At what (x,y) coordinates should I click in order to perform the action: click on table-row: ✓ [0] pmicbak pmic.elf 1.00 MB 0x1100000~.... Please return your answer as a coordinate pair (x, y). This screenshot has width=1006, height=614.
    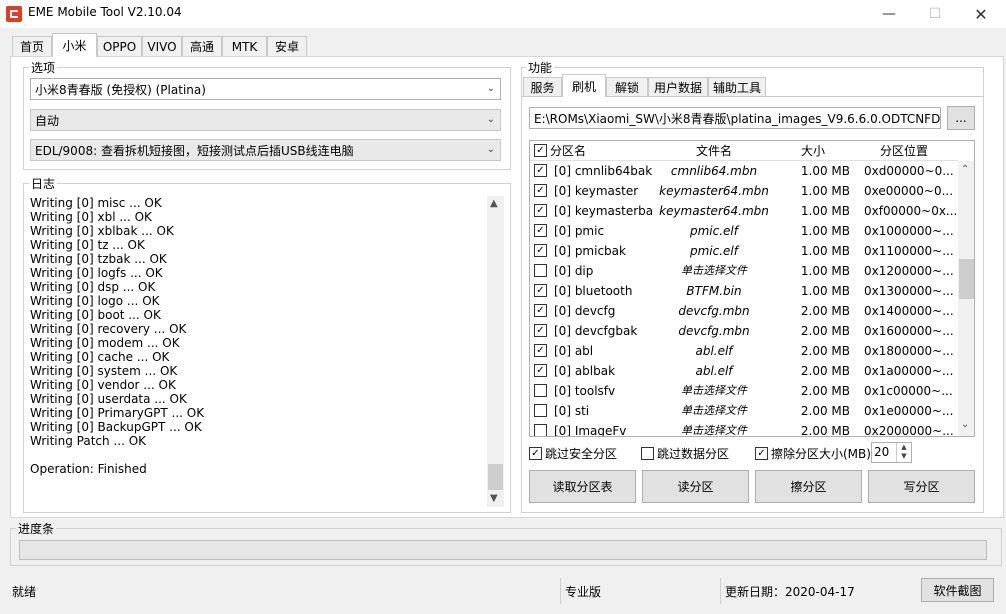
    Looking at the image, I should click on (744, 251).